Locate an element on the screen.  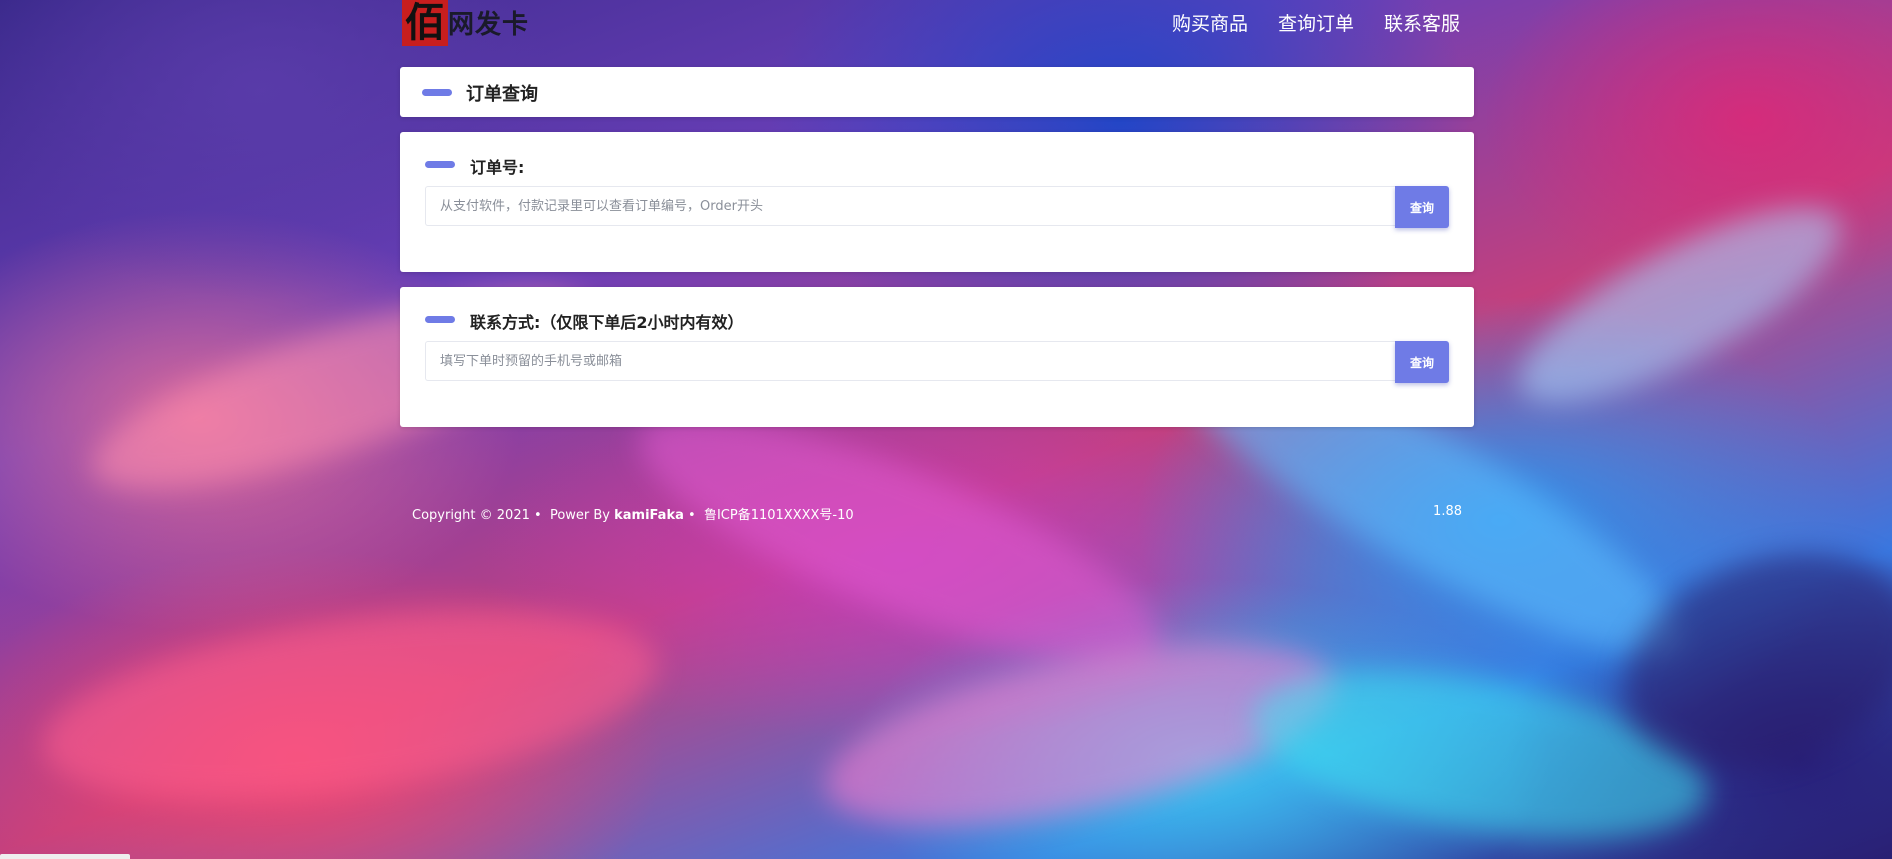
nav-query-order: 查询订单 is located at coordinates (1316, 22).